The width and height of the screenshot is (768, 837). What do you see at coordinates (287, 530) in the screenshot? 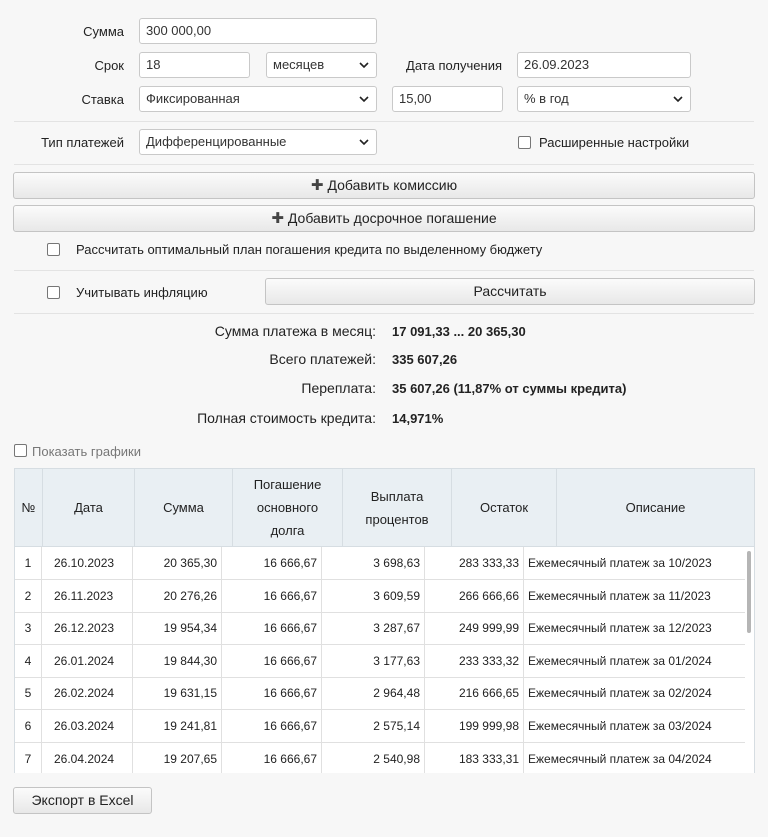
I see `col-header-principal-line3: долга` at bounding box center [287, 530].